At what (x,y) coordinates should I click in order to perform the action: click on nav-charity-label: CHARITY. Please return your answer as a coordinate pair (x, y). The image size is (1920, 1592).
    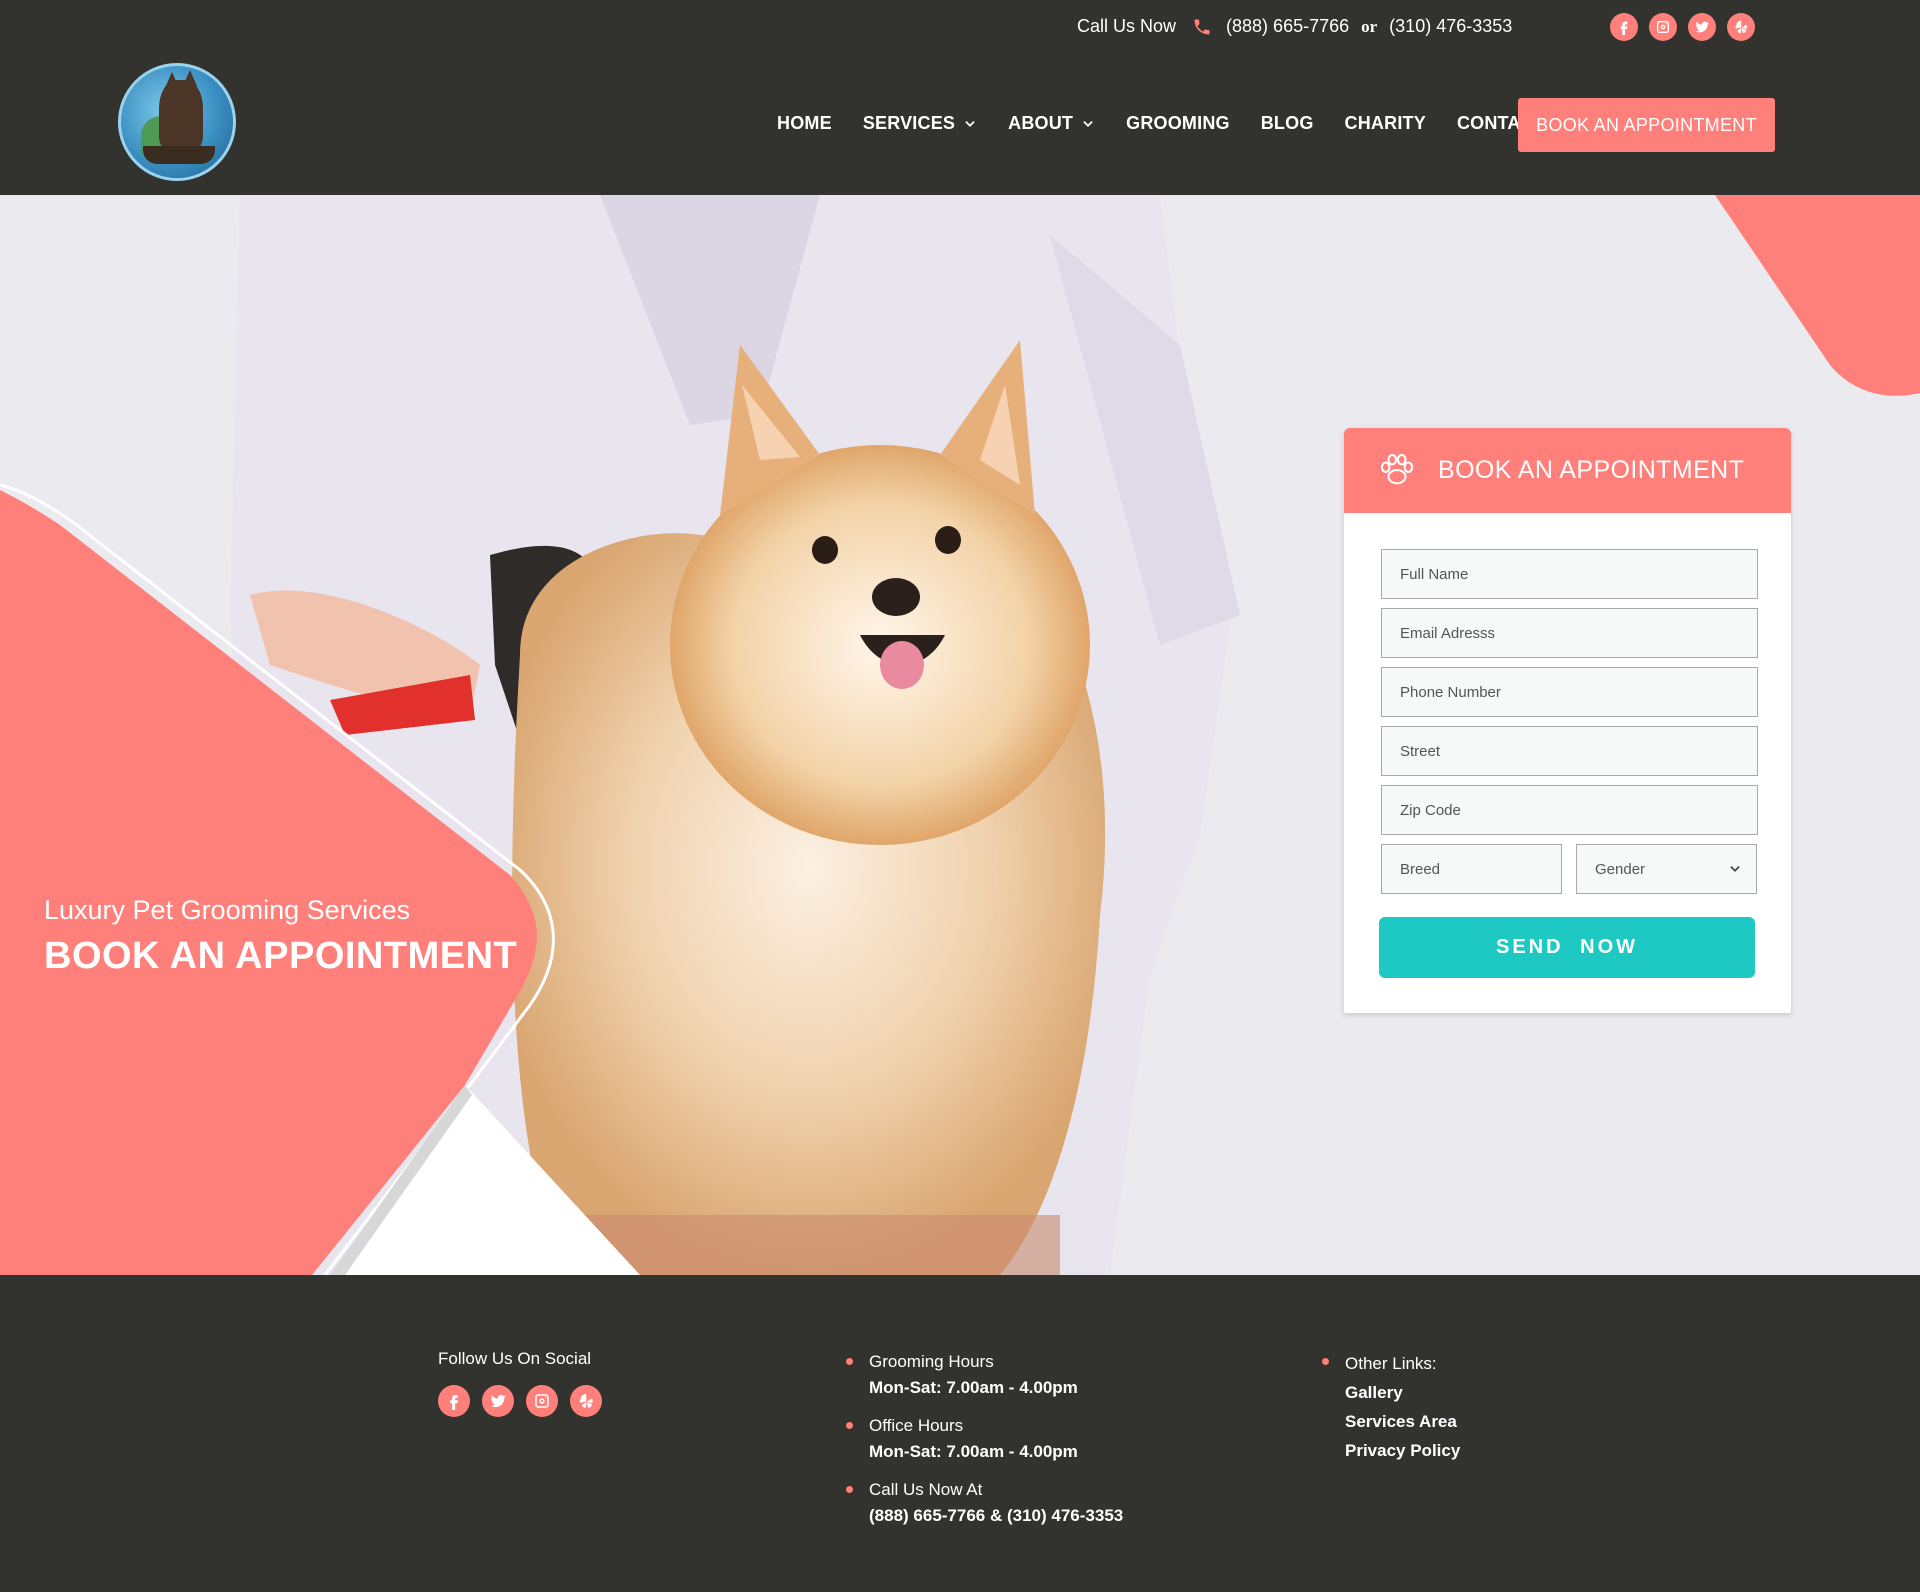
    Looking at the image, I should click on (1385, 123).